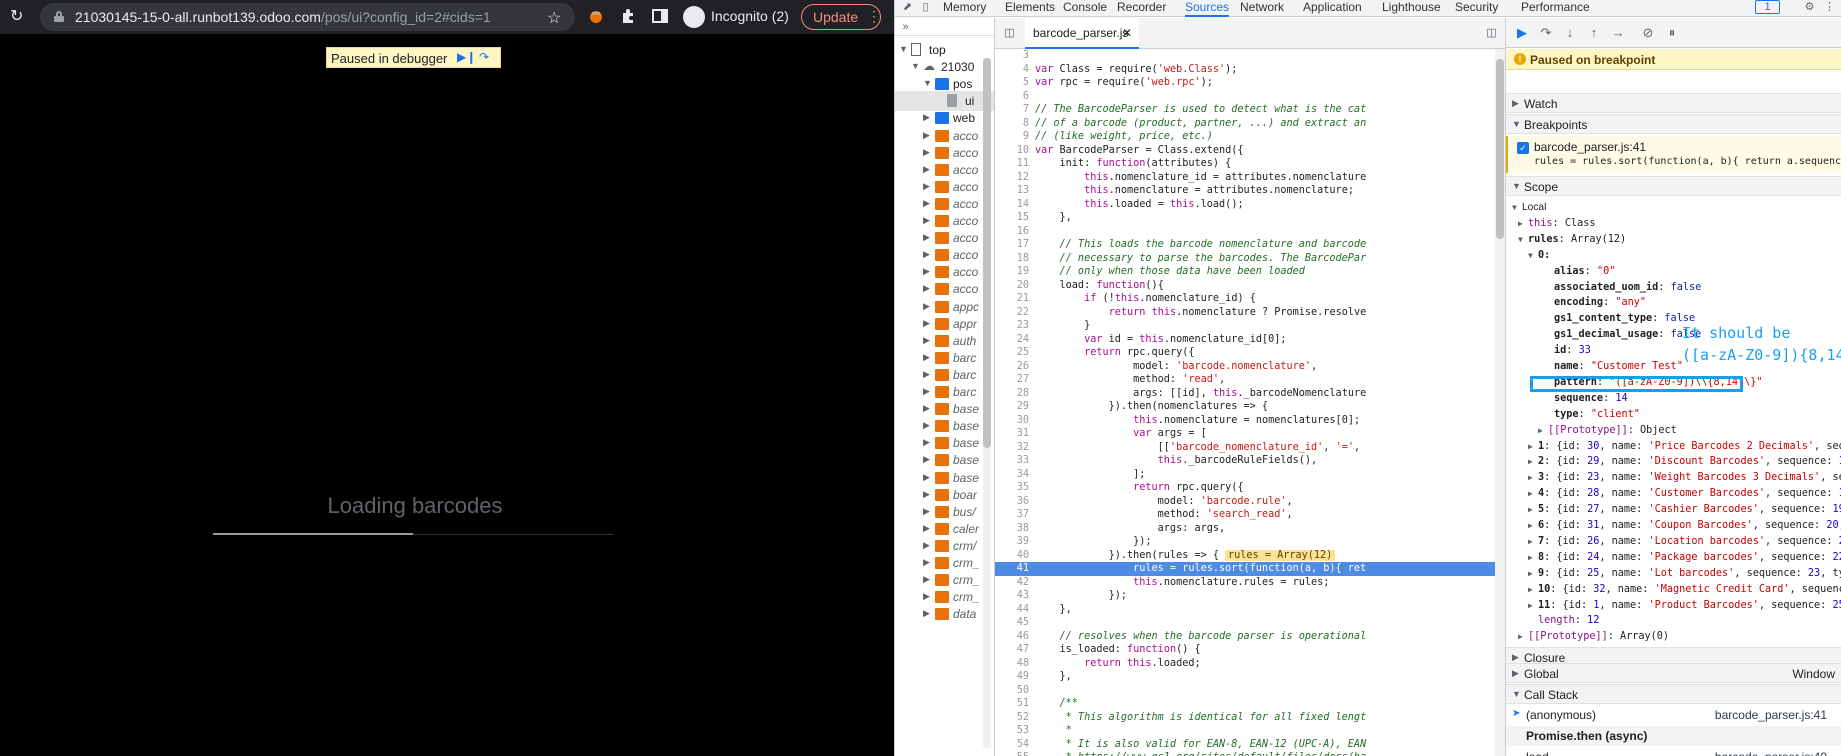 Image resolution: width=1841 pixels, height=756 pixels. What do you see at coordinates (554, 18) in the screenshot?
I see `bookmark-star-icon: ☆` at bounding box center [554, 18].